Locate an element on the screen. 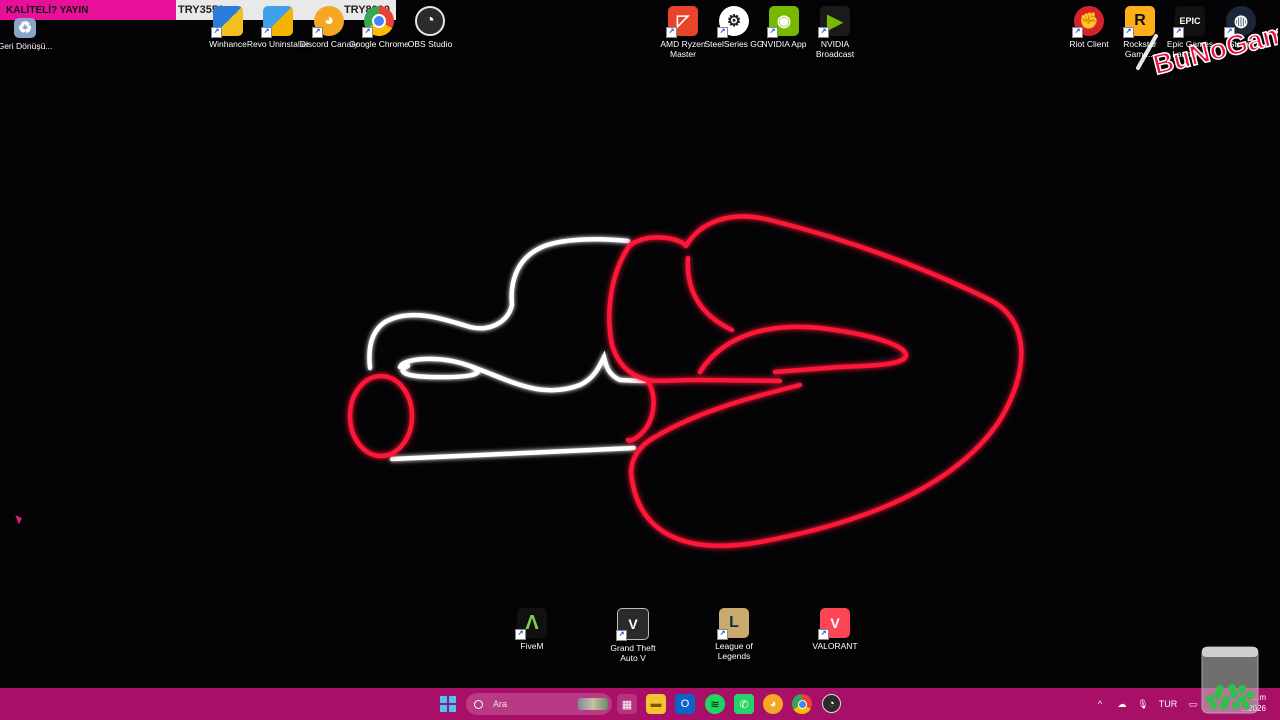  desktop-icon-nvidia-broadcast: ▶ ↗ NVIDIA Broadcast is located at coordinates (835, 32).